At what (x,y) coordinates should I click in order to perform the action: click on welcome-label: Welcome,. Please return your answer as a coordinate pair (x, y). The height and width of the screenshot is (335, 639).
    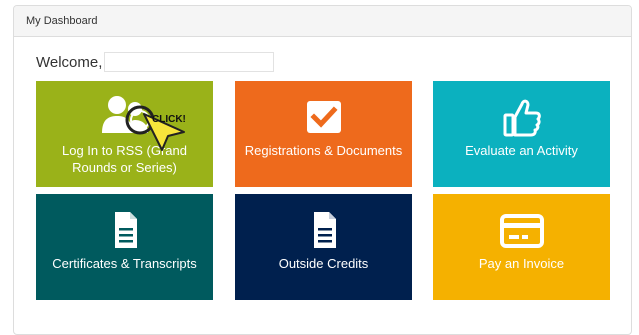
    Looking at the image, I should click on (69, 62).